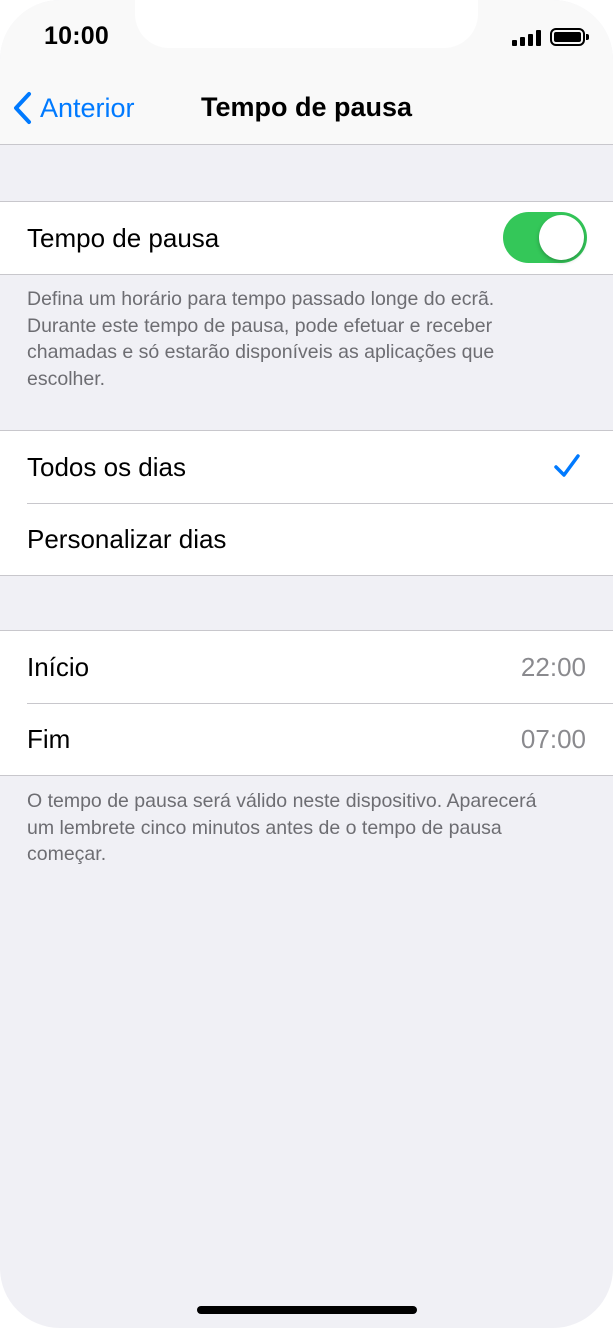 This screenshot has width=613, height=1328. I want to click on schedule-start-row: Início 22:00, so click(306, 667).